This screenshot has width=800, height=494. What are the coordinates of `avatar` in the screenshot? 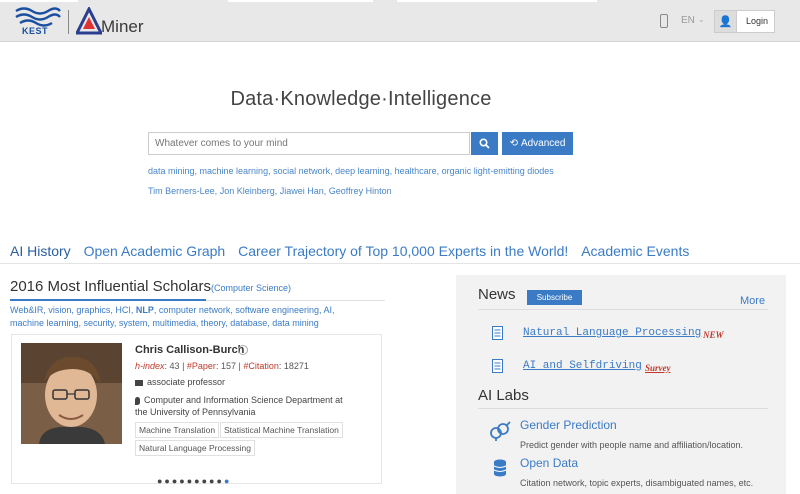 It's located at (71, 393).